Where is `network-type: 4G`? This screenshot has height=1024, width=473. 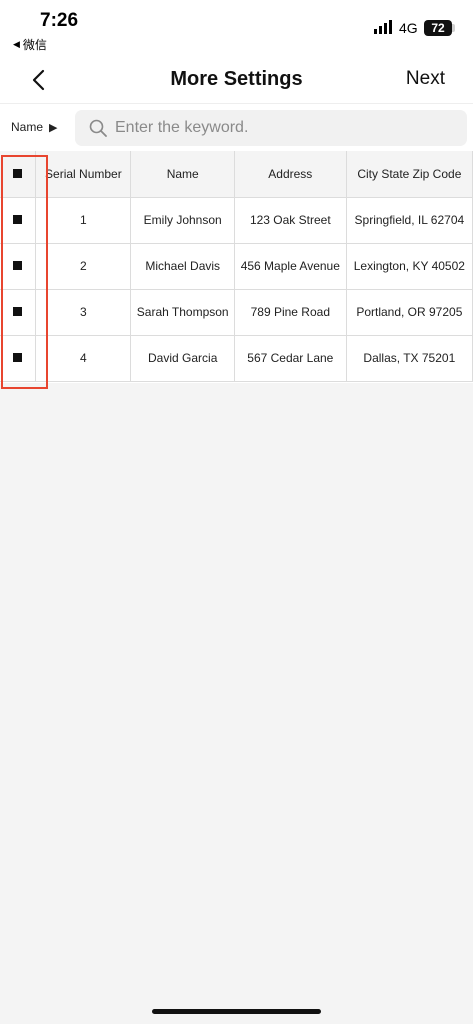
network-type: 4G is located at coordinates (408, 28).